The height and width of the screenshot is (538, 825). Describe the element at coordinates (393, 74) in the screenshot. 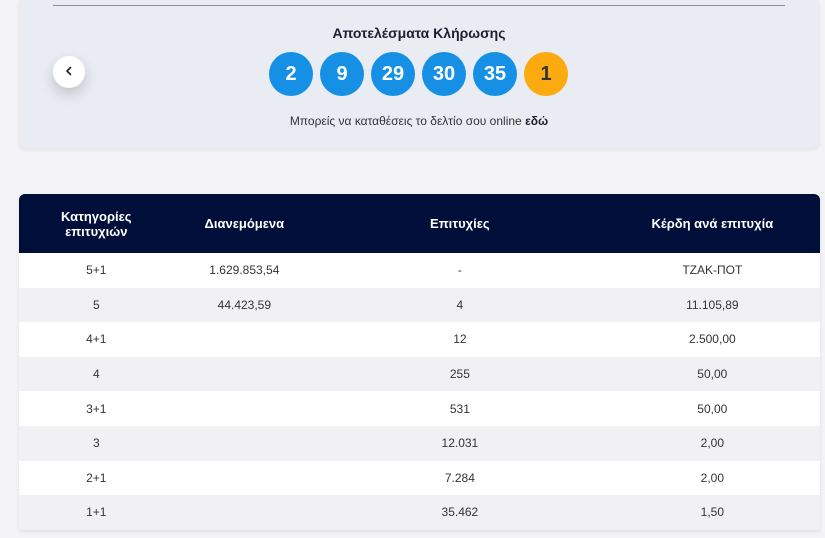

I see `number-ball: 29` at that location.